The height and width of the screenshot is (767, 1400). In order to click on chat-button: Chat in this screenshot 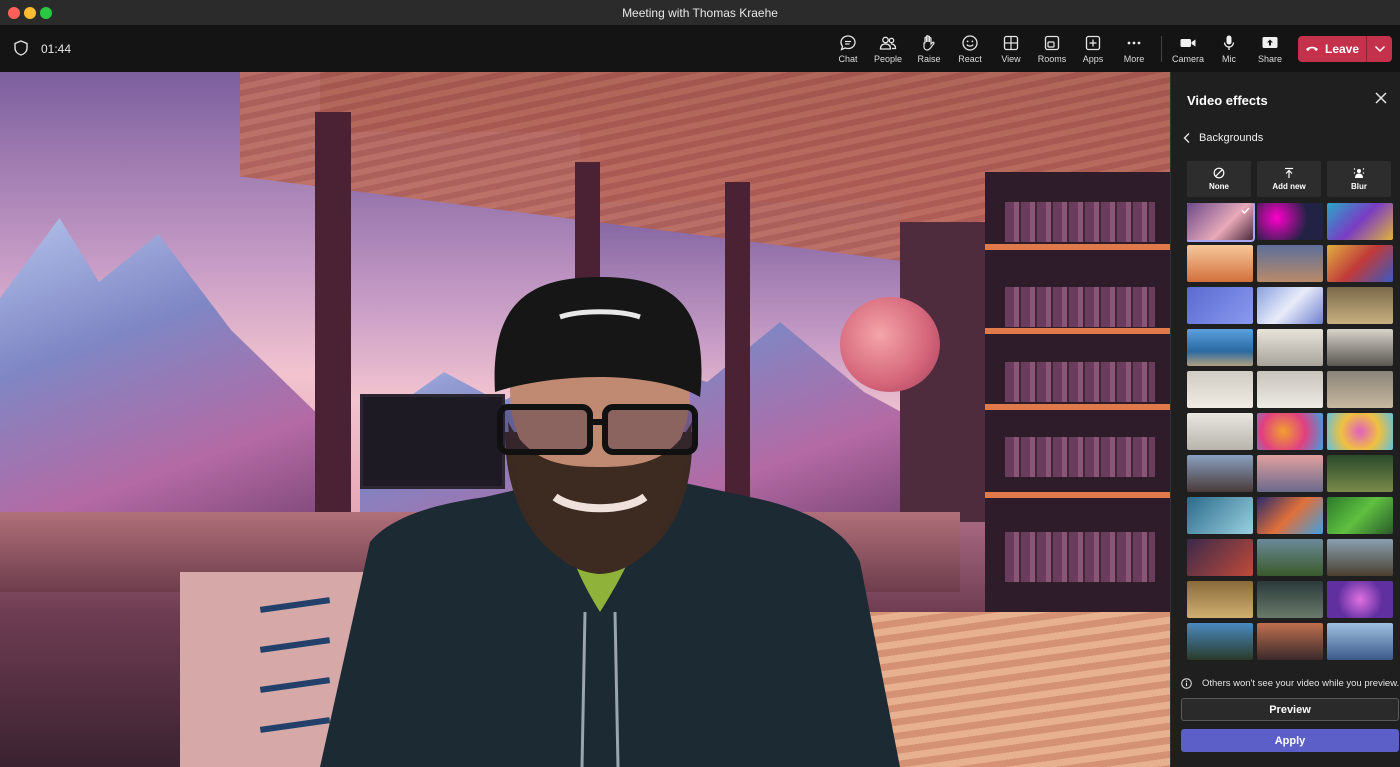, I will do `click(848, 50)`.